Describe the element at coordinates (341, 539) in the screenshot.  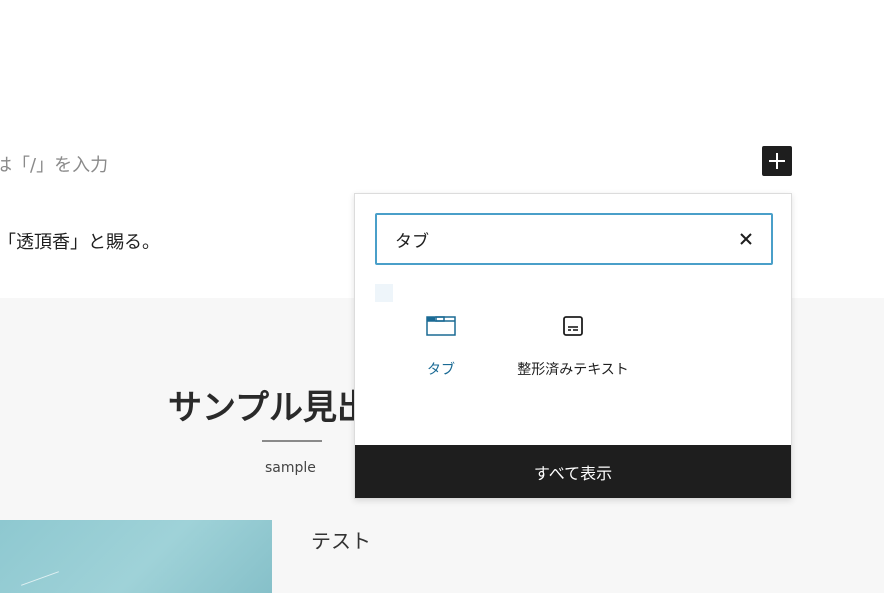
I see `media-text: テスト` at that location.